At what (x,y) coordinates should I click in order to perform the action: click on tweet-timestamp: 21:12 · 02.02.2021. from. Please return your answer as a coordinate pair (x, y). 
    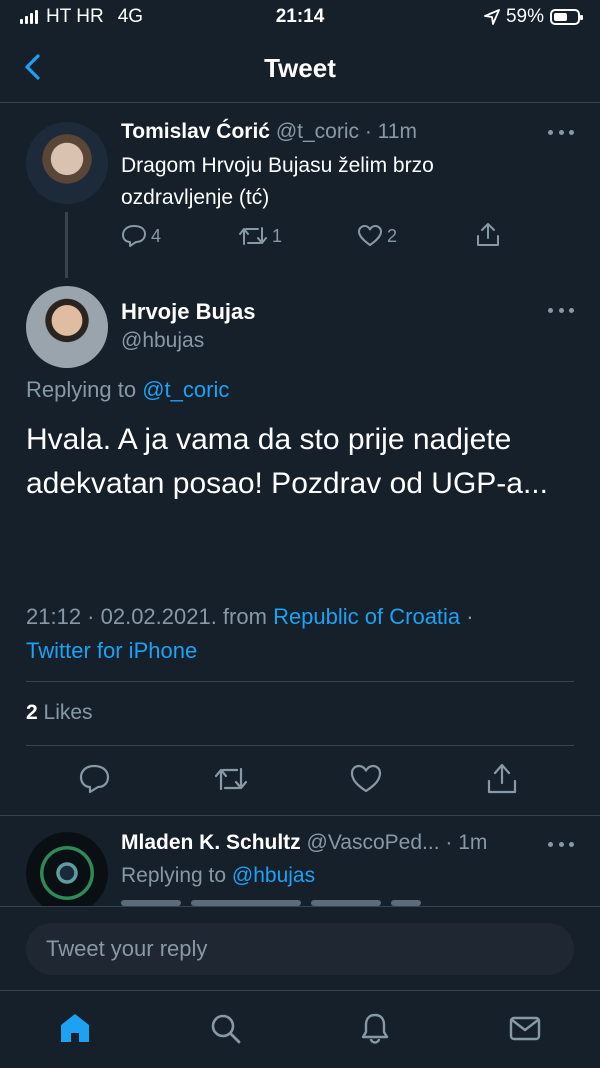
    Looking at the image, I should click on (146, 616).